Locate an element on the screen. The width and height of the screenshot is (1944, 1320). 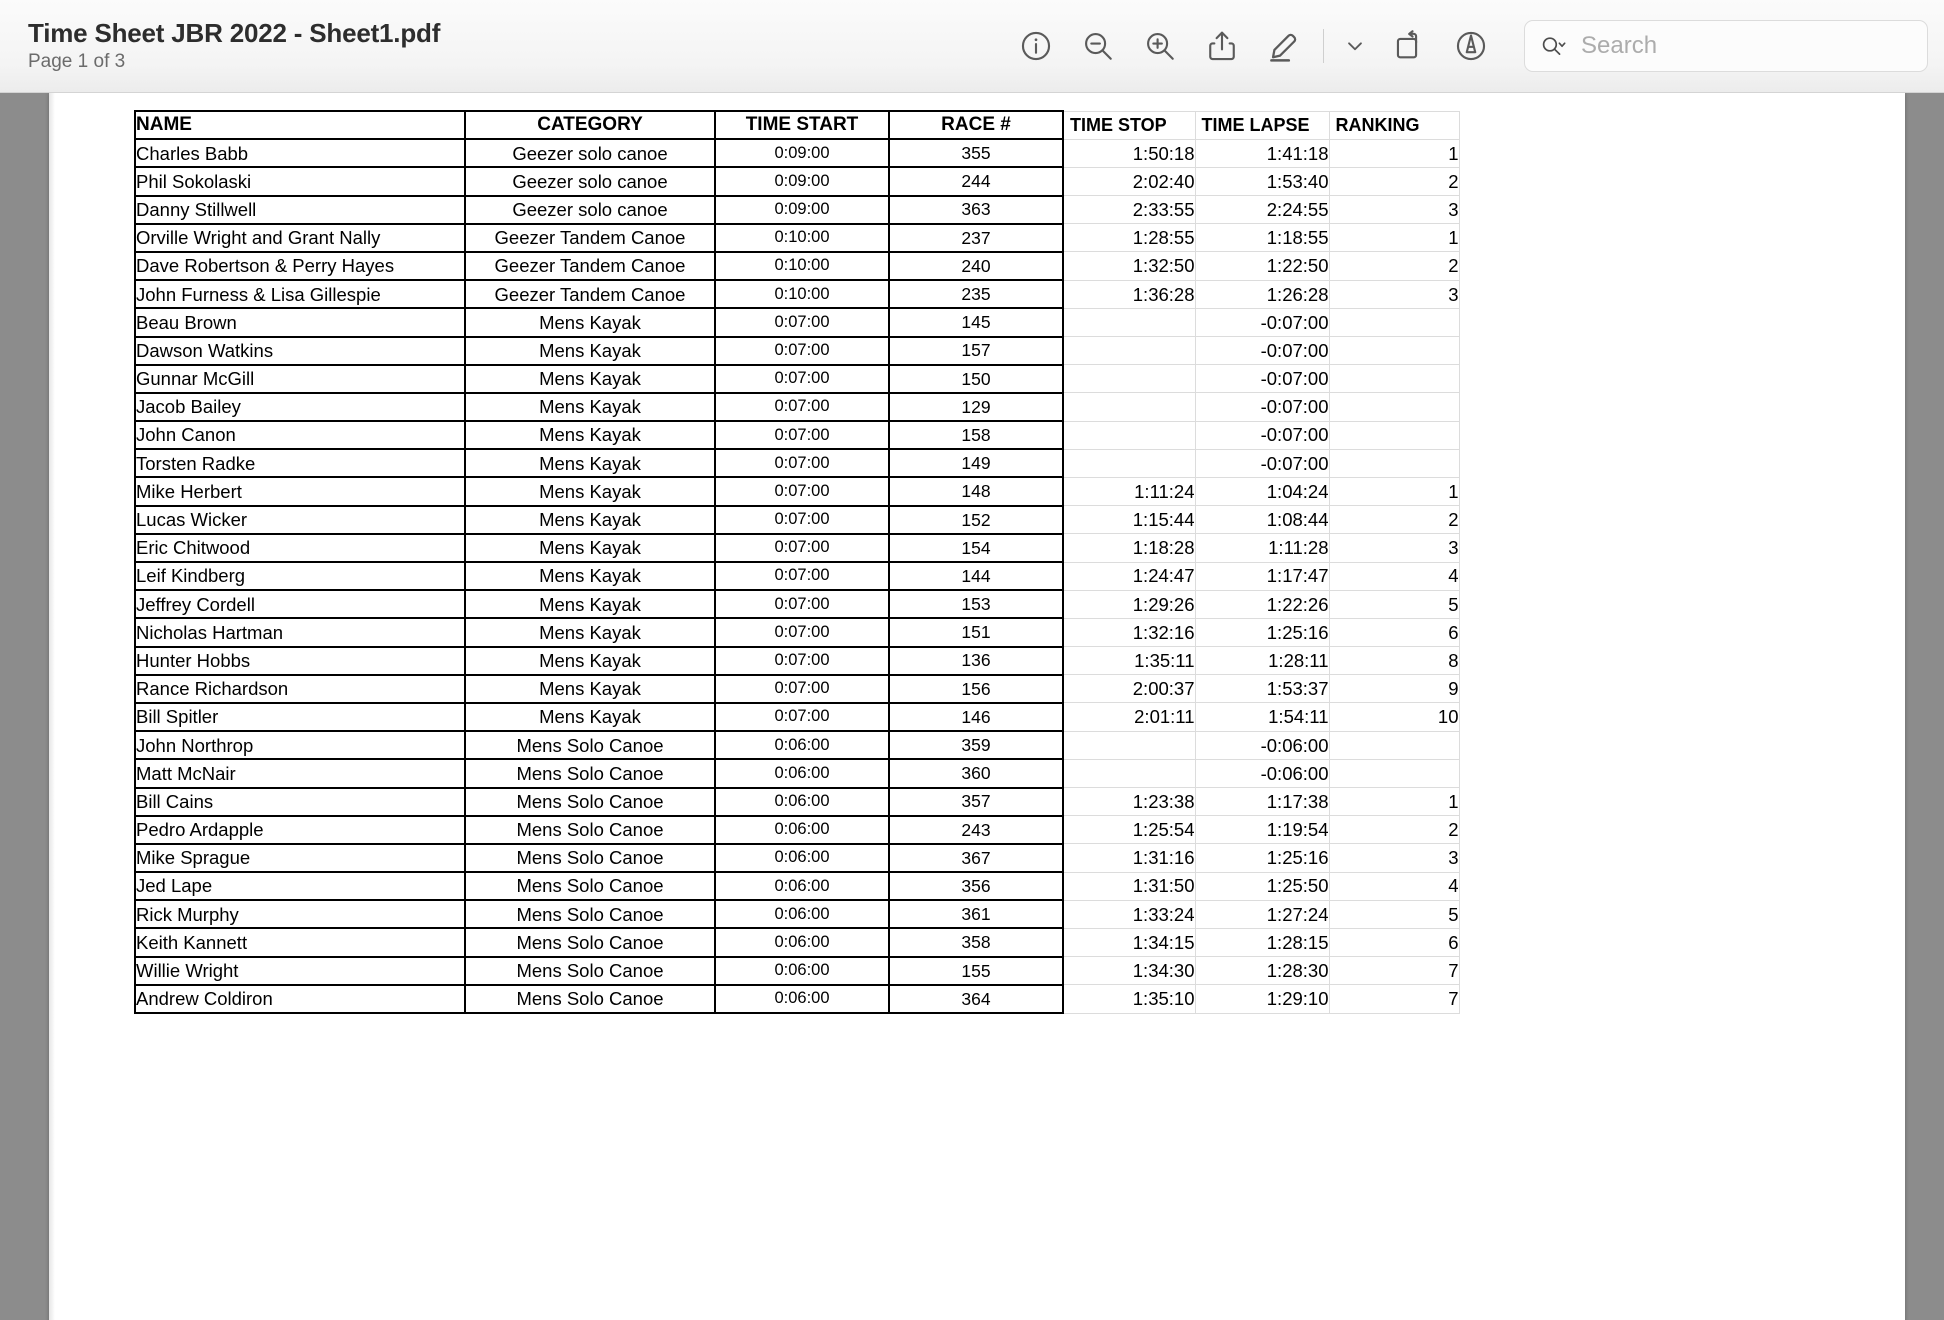
cell-name: Lucas Wicker is located at coordinates (300, 519).